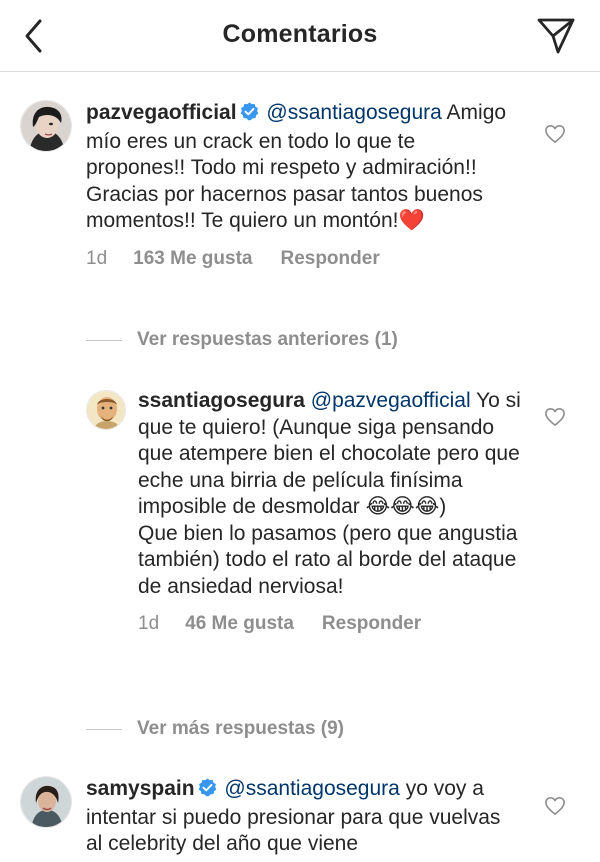 The width and height of the screenshot is (600, 862). Describe the element at coordinates (391, 400) in the screenshot. I see `reply-mention: @pazvegaofficial` at that location.